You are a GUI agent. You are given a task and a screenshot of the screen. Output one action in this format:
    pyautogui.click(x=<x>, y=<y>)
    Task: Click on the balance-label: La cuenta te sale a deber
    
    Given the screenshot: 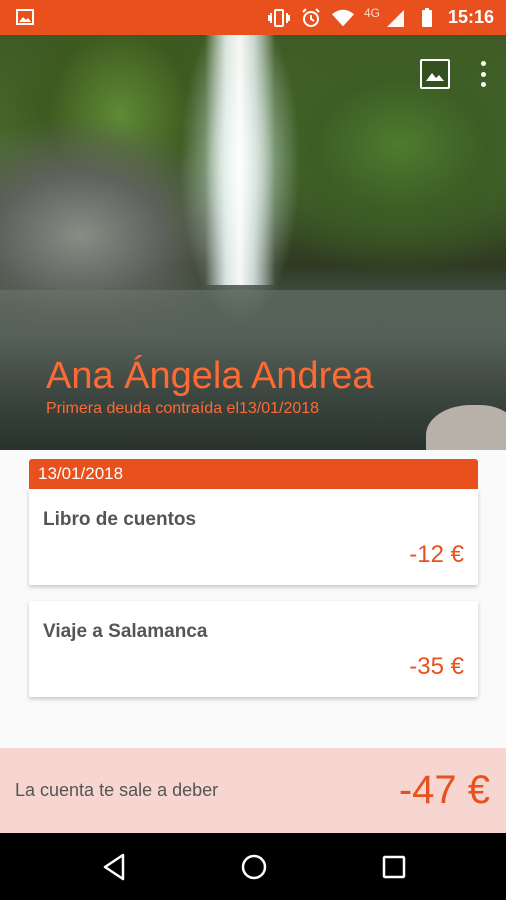 What is the action you would take?
    pyautogui.click(x=117, y=790)
    